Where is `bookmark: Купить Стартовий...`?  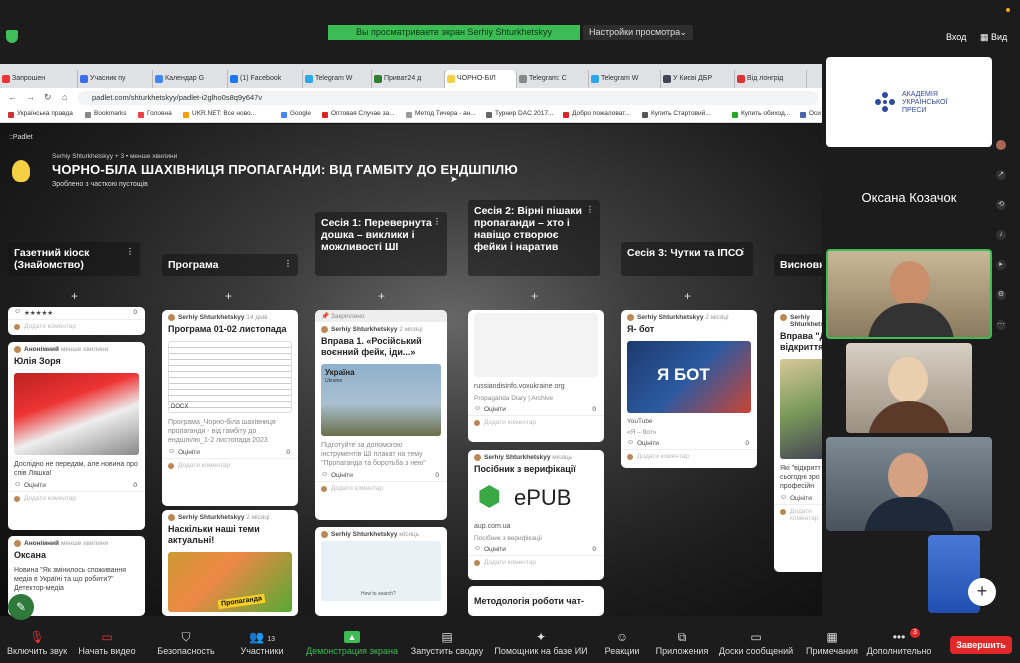 bookmark: Купить Стартовий... is located at coordinates (676, 114).